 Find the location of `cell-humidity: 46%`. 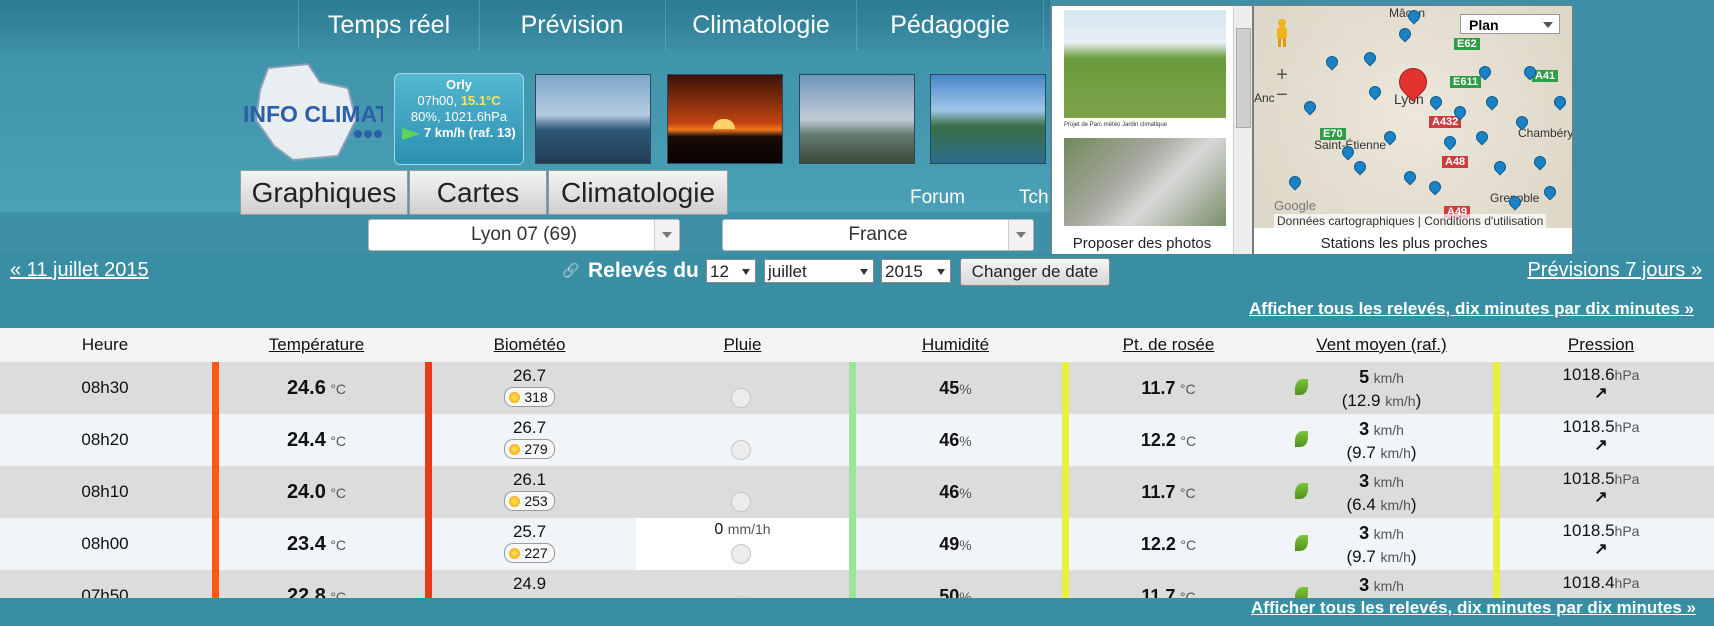

cell-humidity: 46% is located at coordinates (955, 492).